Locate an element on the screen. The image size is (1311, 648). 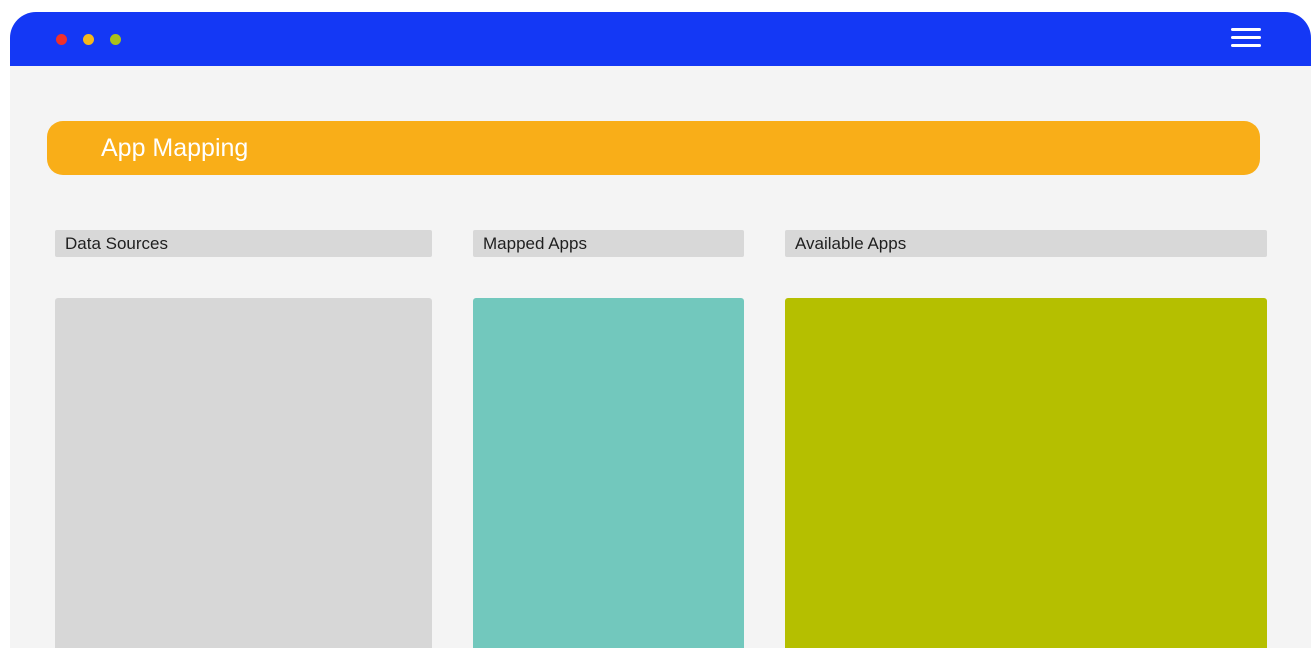
page-title: App Mapping is located at coordinates (175, 148).